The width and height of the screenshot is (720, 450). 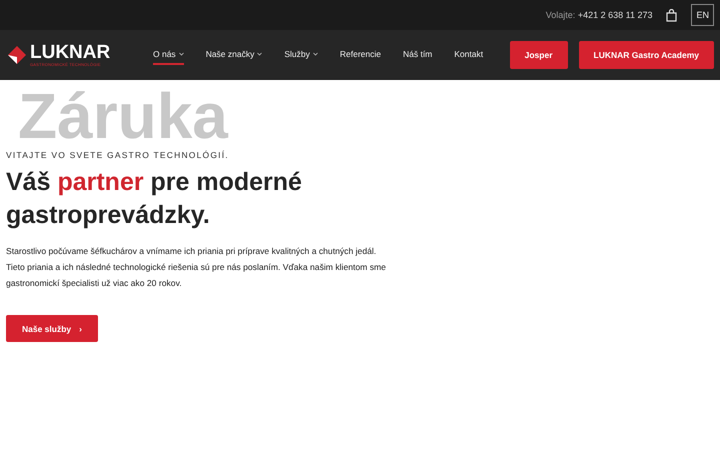 What do you see at coordinates (168, 55) in the screenshot?
I see `nav-link: O nás` at bounding box center [168, 55].